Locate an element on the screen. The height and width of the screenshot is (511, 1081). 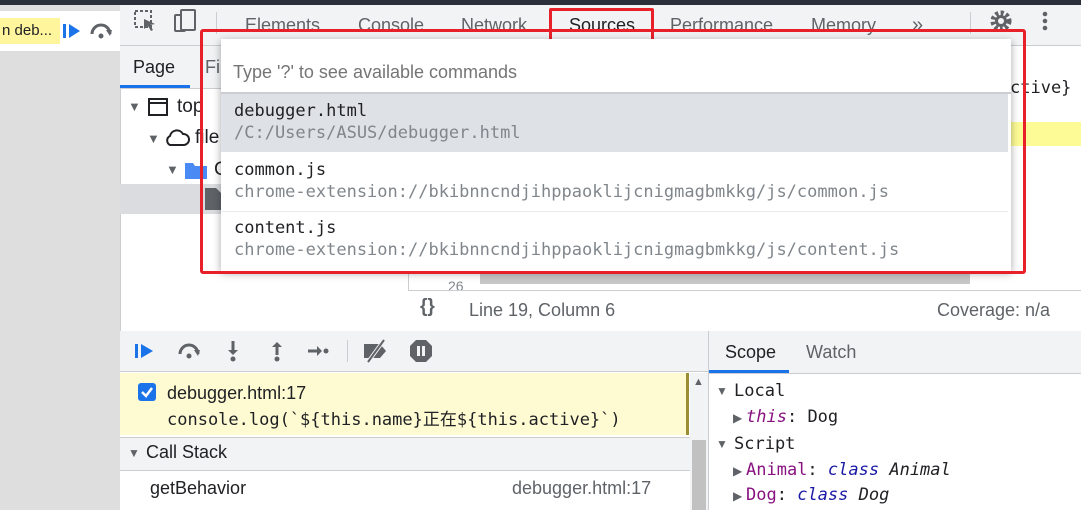
step-icon is located at coordinates (318, 351).